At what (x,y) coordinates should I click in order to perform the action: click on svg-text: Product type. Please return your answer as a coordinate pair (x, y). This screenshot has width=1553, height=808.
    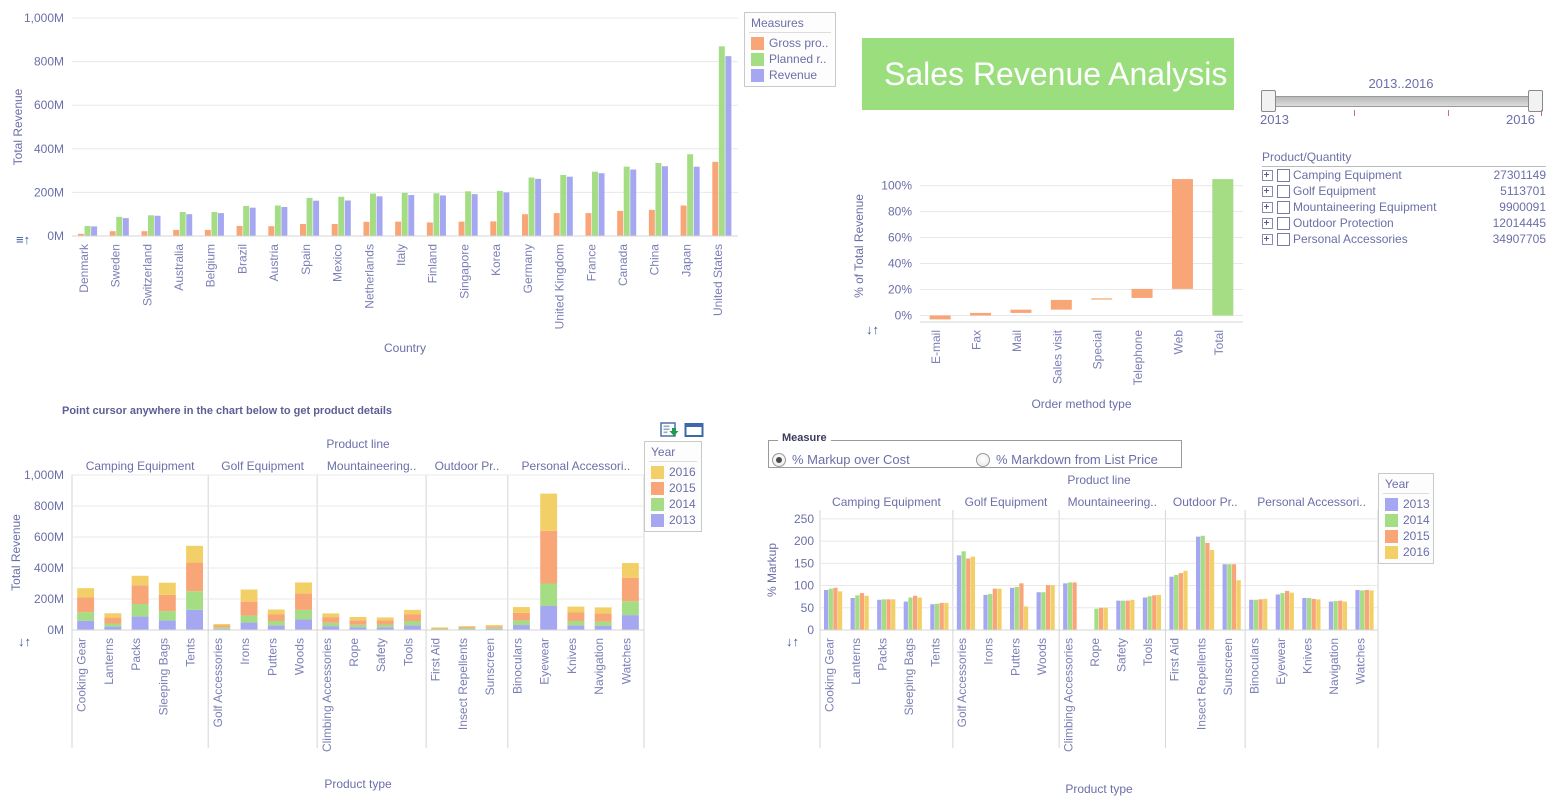
    Looking at the image, I should click on (1099, 789).